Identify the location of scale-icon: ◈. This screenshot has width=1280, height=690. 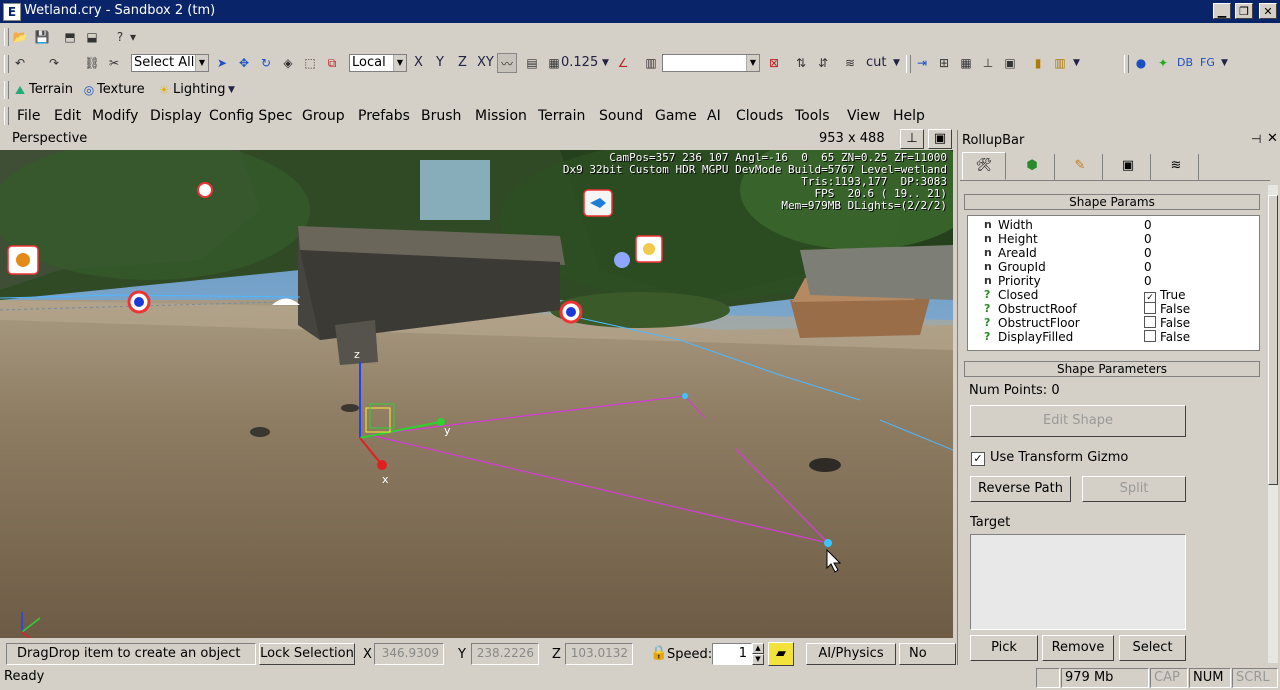
(288, 63).